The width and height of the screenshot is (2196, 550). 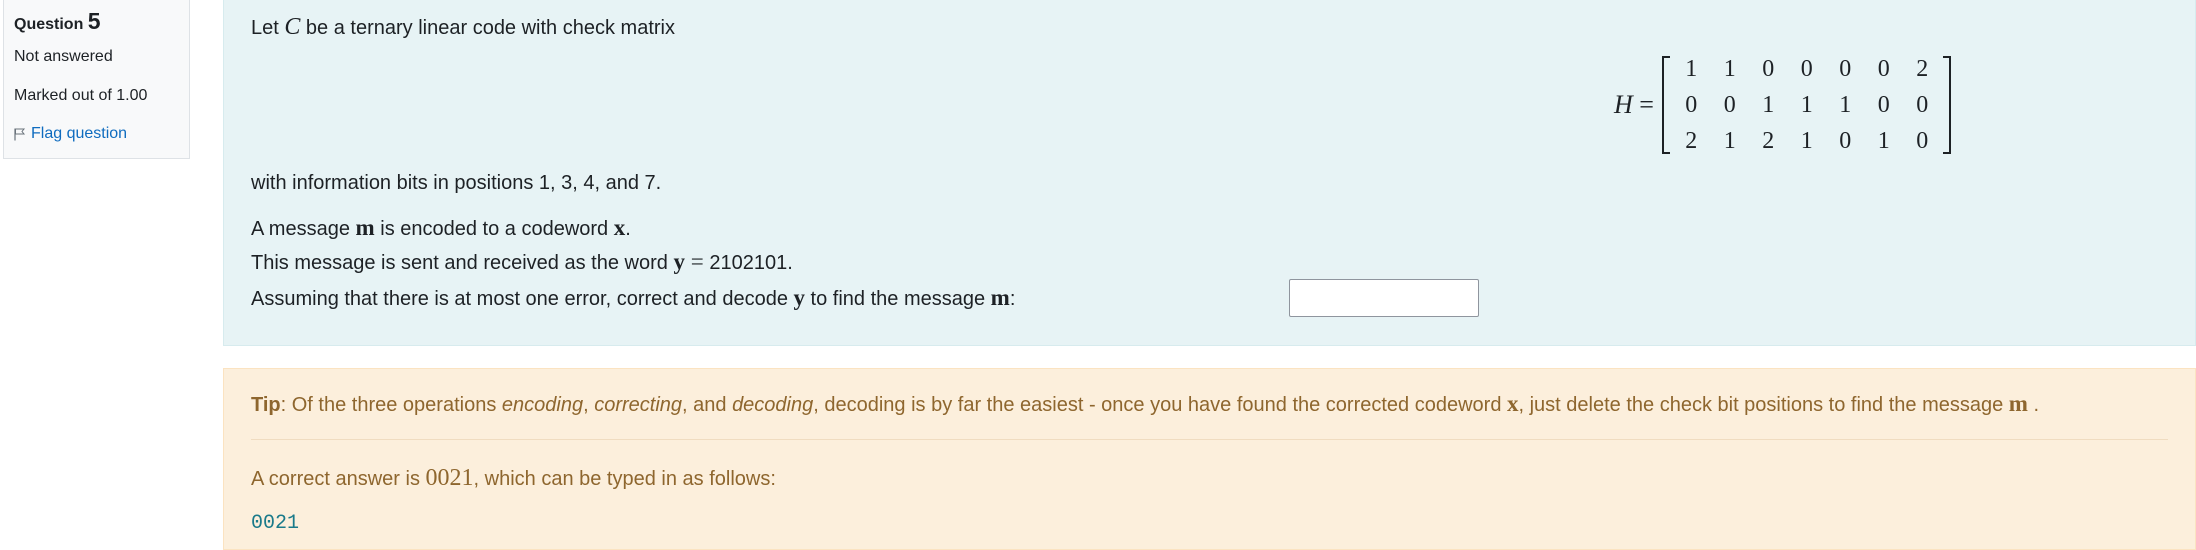 I want to click on ask-text-end: :, so click(x=1012, y=299).